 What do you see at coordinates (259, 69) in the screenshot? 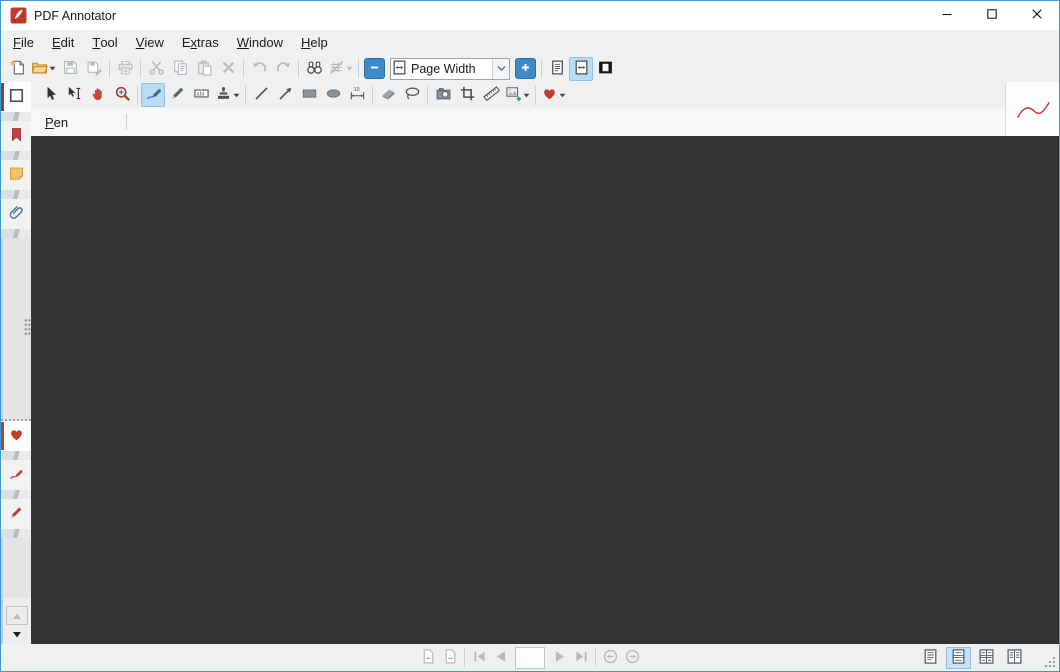
I see `undo-button` at bounding box center [259, 69].